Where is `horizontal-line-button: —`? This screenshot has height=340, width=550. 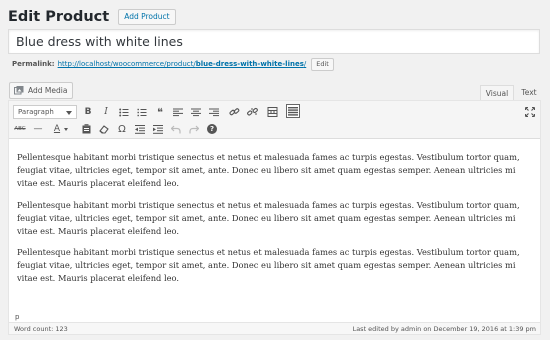
horizontal-line-button: — is located at coordinates (38, 129).